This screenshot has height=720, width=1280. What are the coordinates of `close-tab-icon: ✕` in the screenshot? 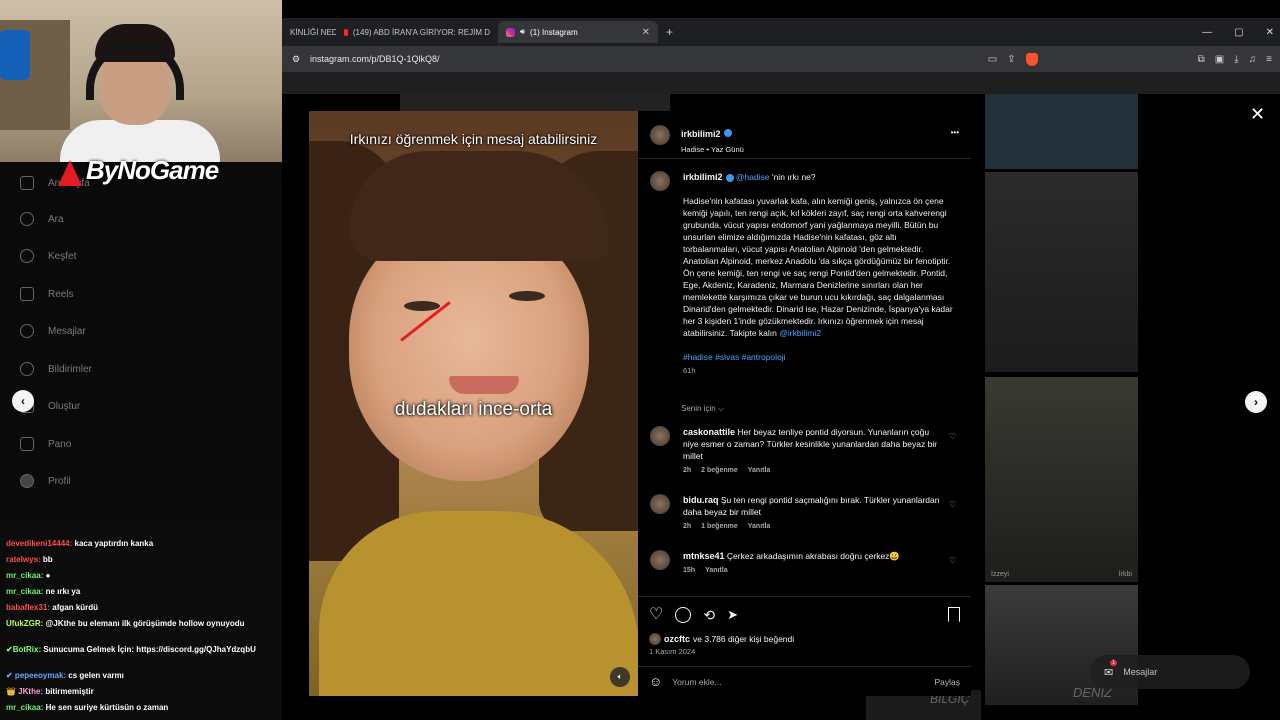 It's located at (646, 32).